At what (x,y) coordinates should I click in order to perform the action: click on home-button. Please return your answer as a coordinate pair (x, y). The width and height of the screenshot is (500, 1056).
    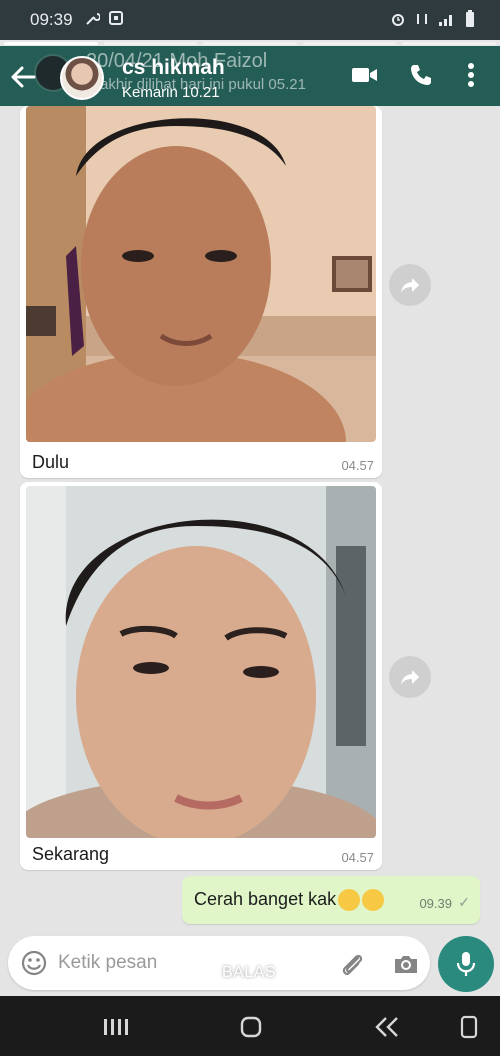
    Looking at the image, I should click on (251, 1027).